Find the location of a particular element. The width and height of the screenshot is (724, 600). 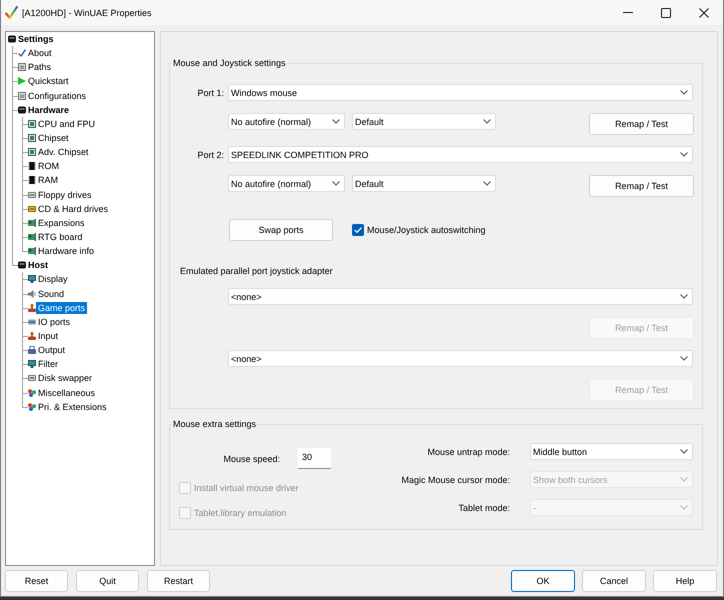

field-label: Mouse speed: is located at coordinates (251, 459).